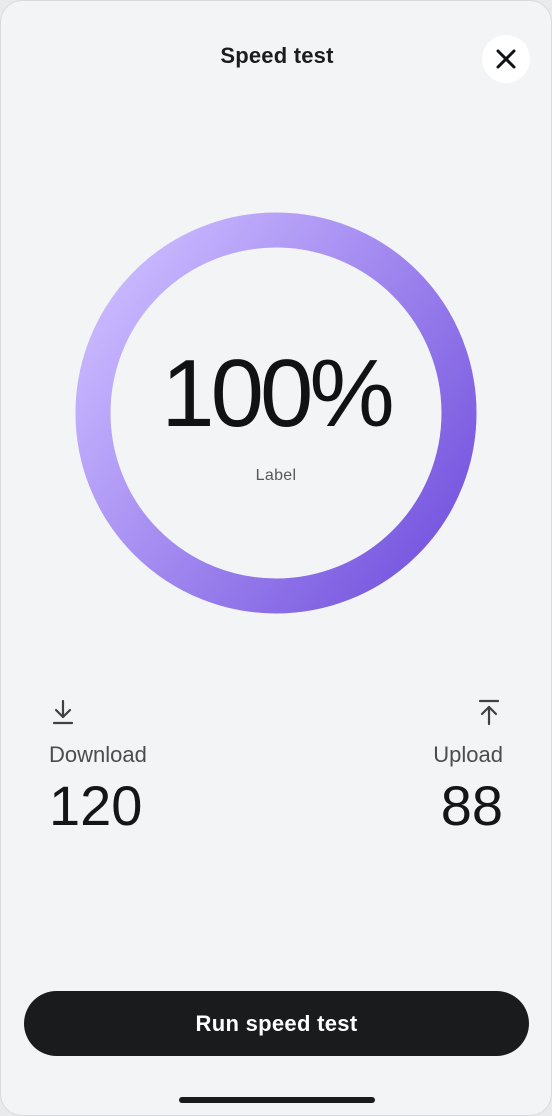 This screenshot has width=552, height=1116. I want to click on upload-value: 88, so click(471, 805).